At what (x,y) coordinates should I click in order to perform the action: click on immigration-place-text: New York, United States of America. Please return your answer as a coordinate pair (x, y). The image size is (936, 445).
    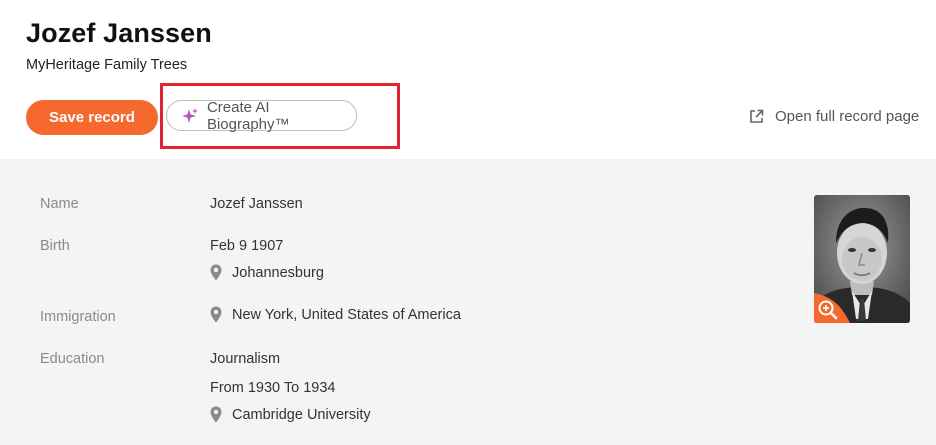
    Looking at the image, I should click on (346, 314).